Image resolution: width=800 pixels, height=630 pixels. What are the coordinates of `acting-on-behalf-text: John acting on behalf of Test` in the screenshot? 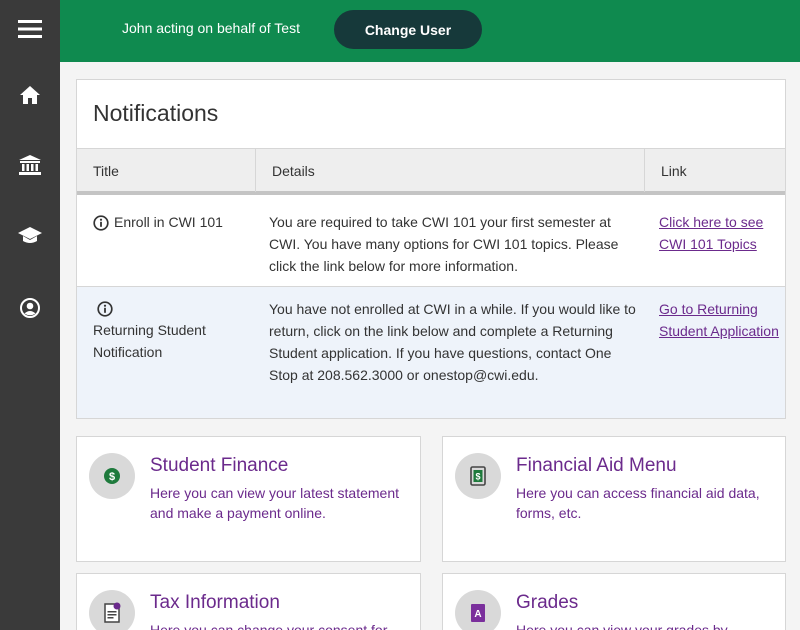 It's located at (211, 28).